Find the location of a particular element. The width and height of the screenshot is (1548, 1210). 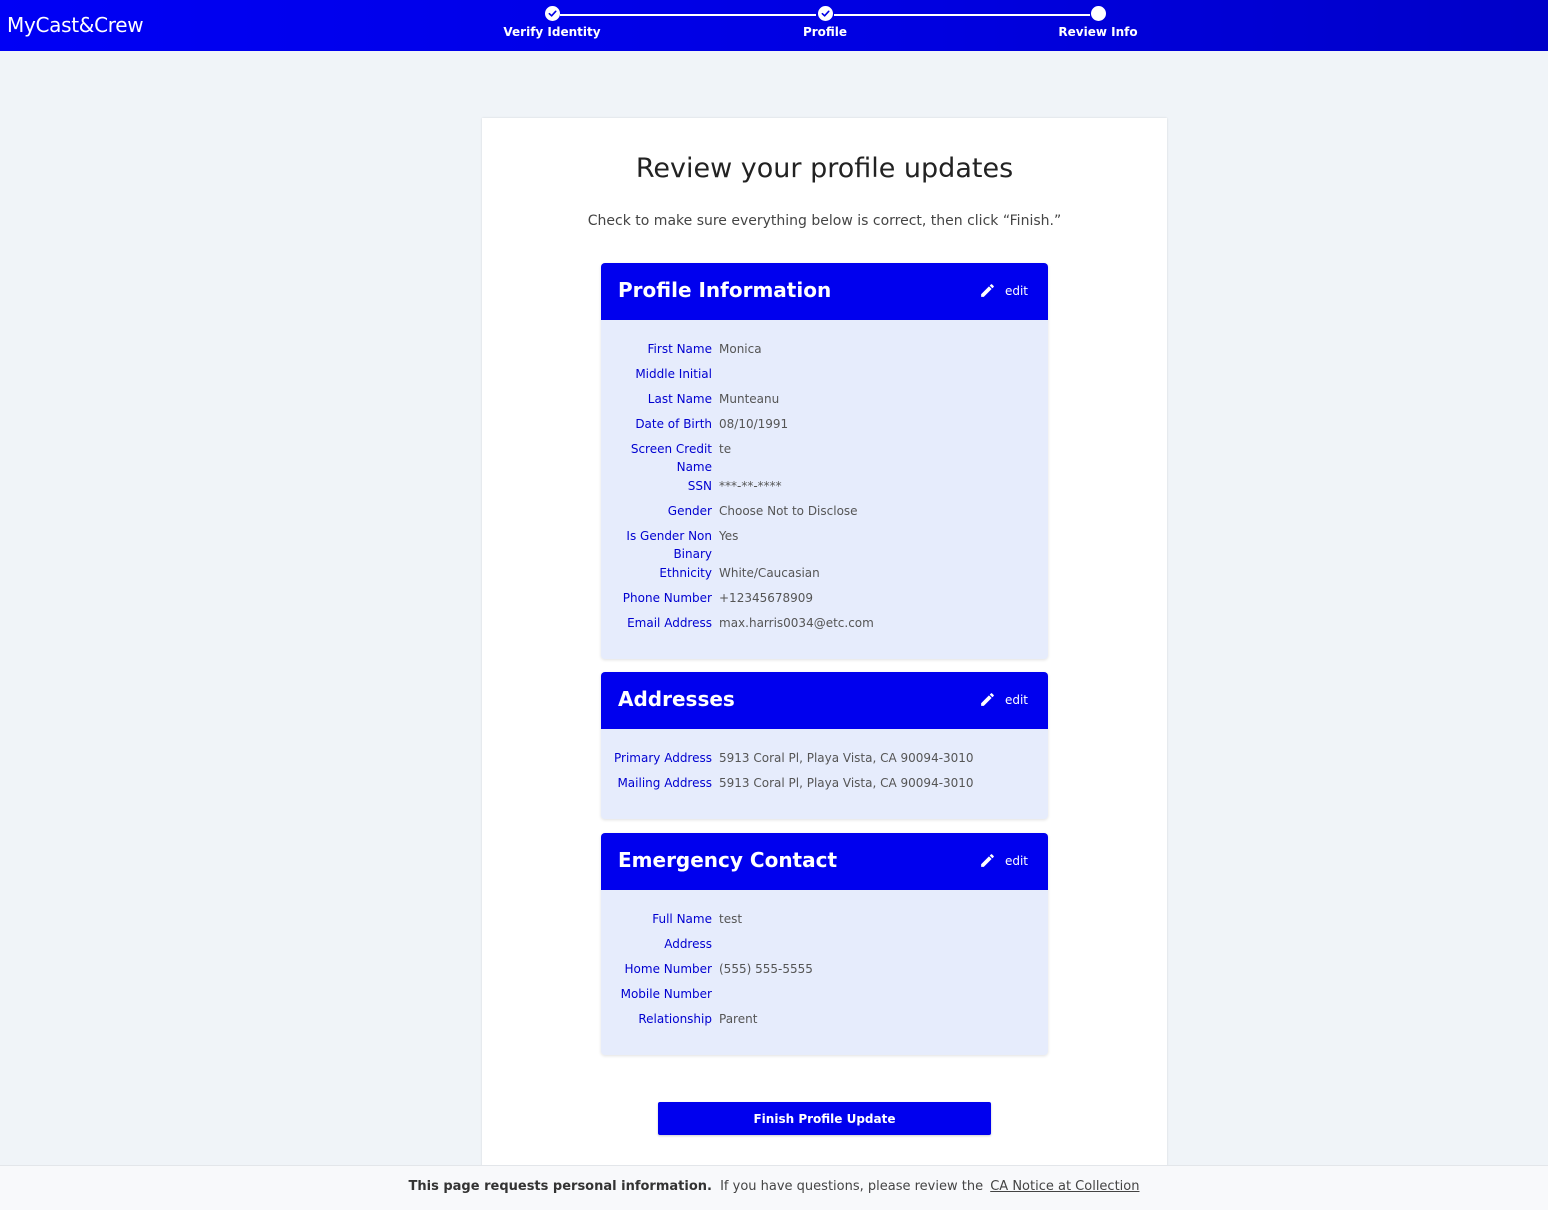

row-label: First Name is located at coordinates (679, 349).